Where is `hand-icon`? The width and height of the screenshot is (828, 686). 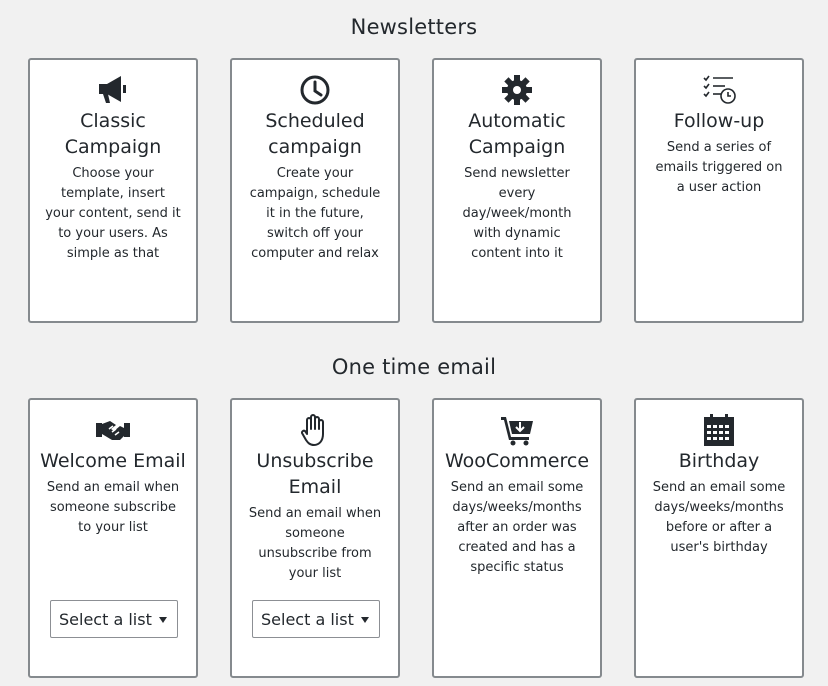
hand-icon is located at coordinates (312, 430).